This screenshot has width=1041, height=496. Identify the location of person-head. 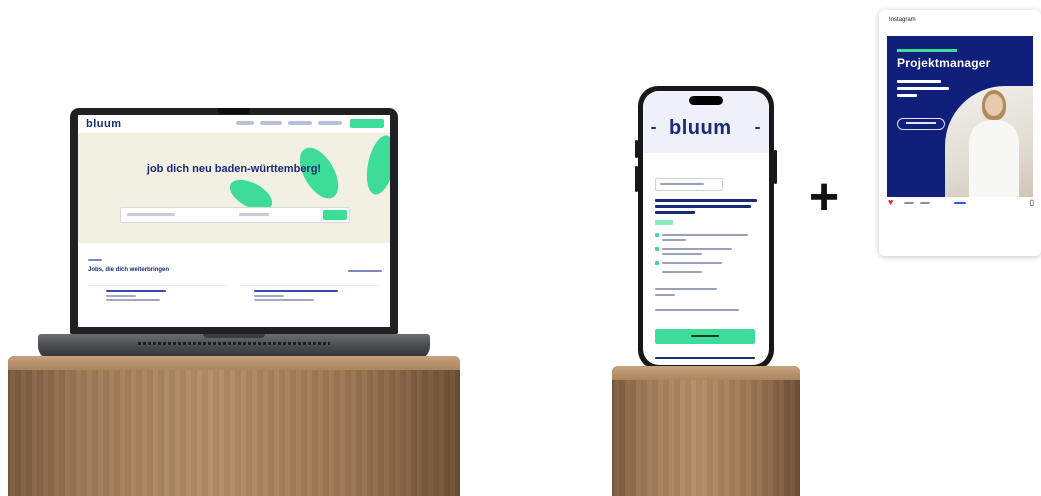
(994, 105).